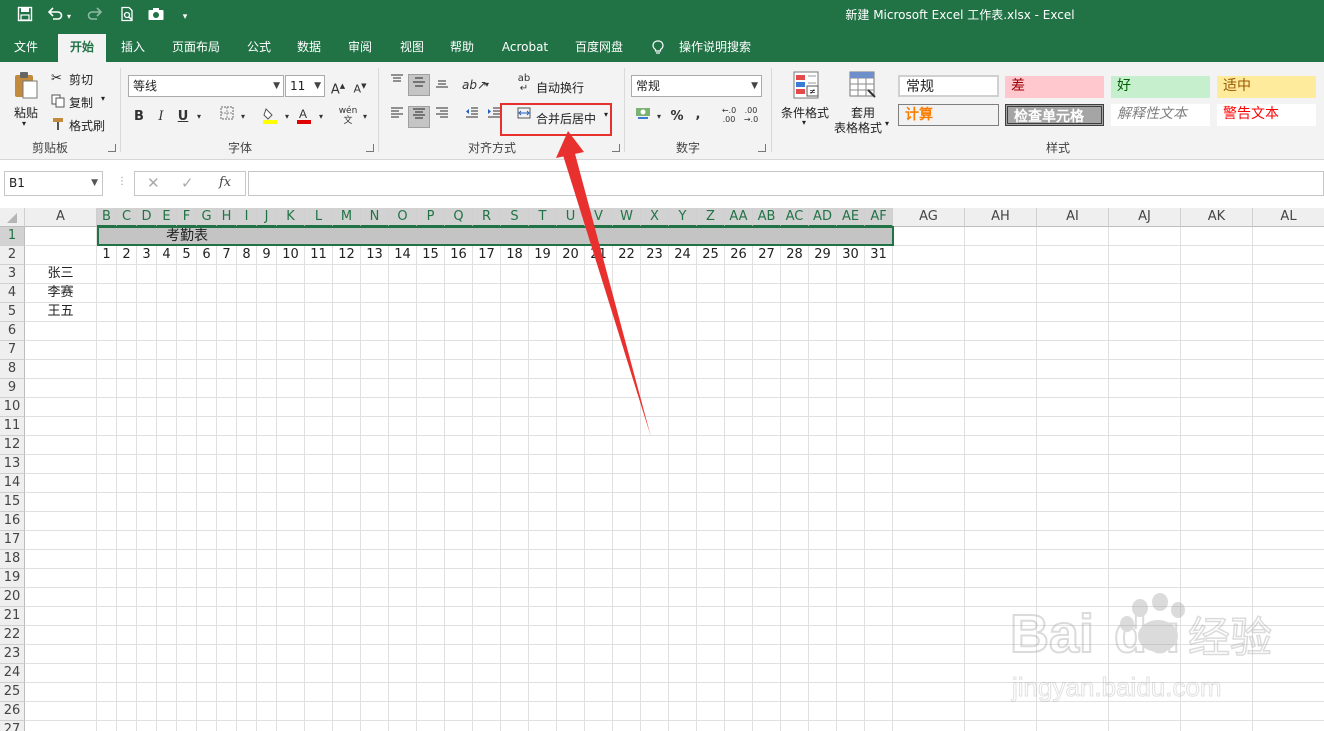  I want to click on phonetic-icon: wén 文, so click(348, 117).